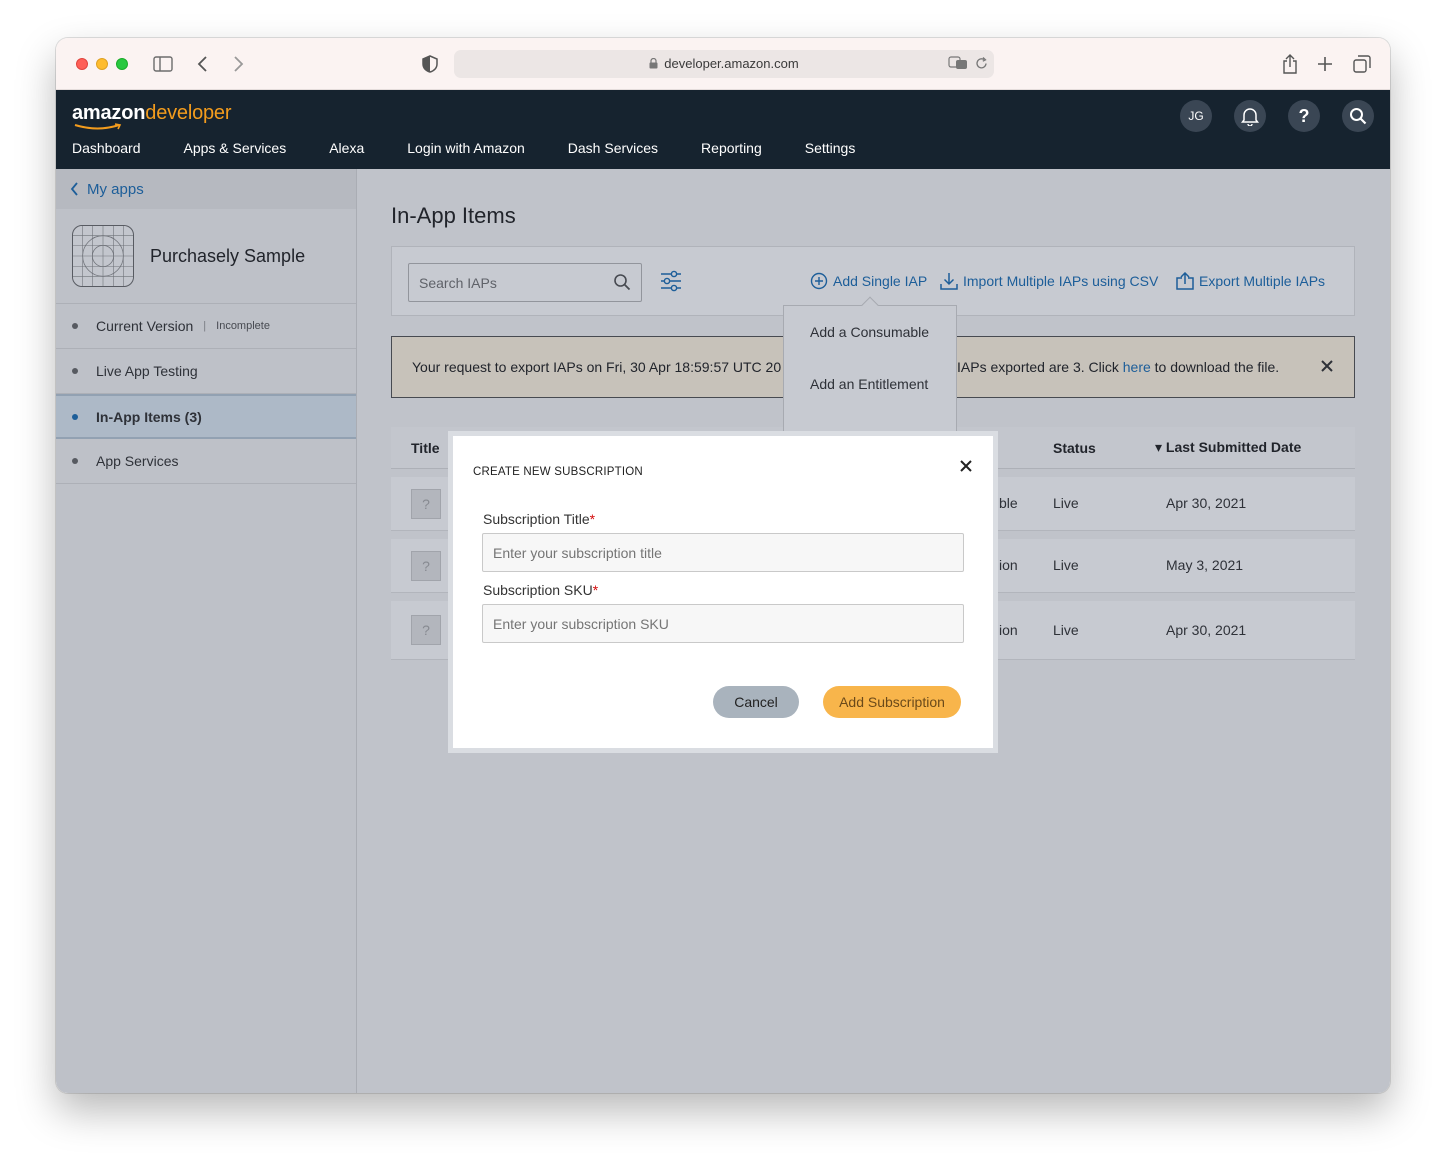 Image resolution: width=1446 pixels, height=1167 pixels. I want to click on privacy-shield-icon, so click(430, 64).